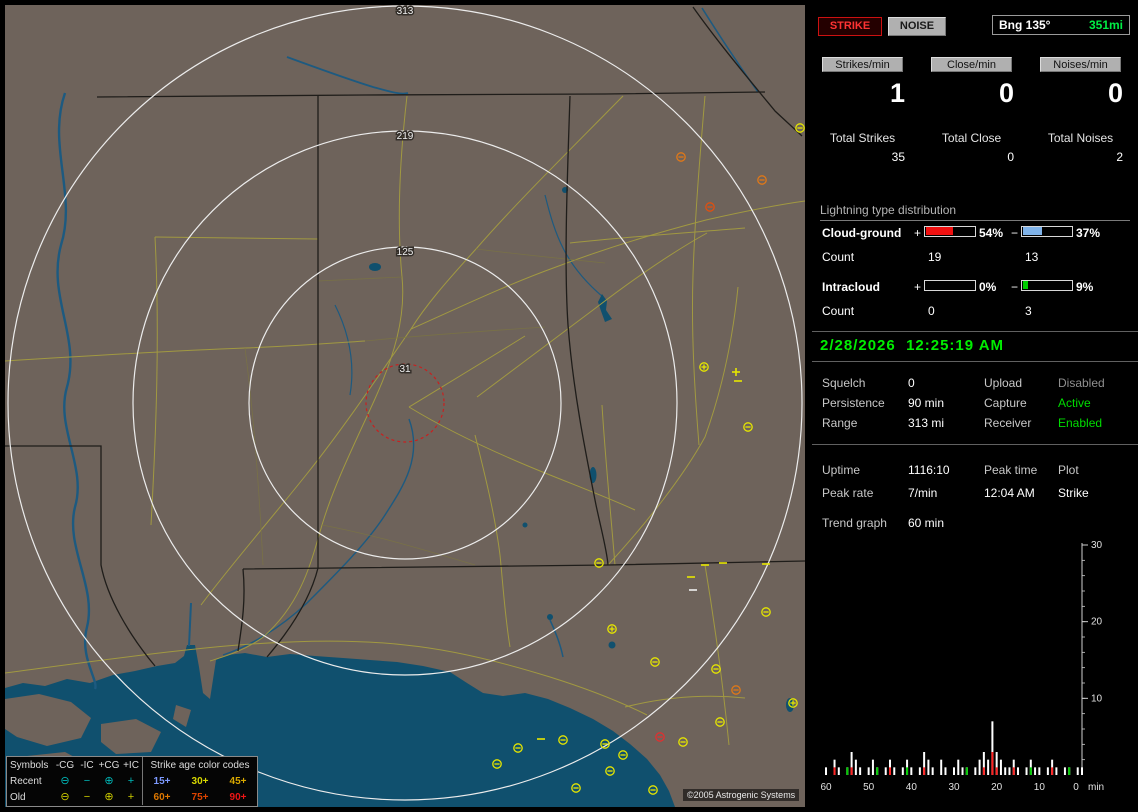 This screenshot has height=812, width=1138. What do you see at coordinates (1005, 403) in the screenshot?
I see `capture-label: Capture` at bounding box center [1005, 403].